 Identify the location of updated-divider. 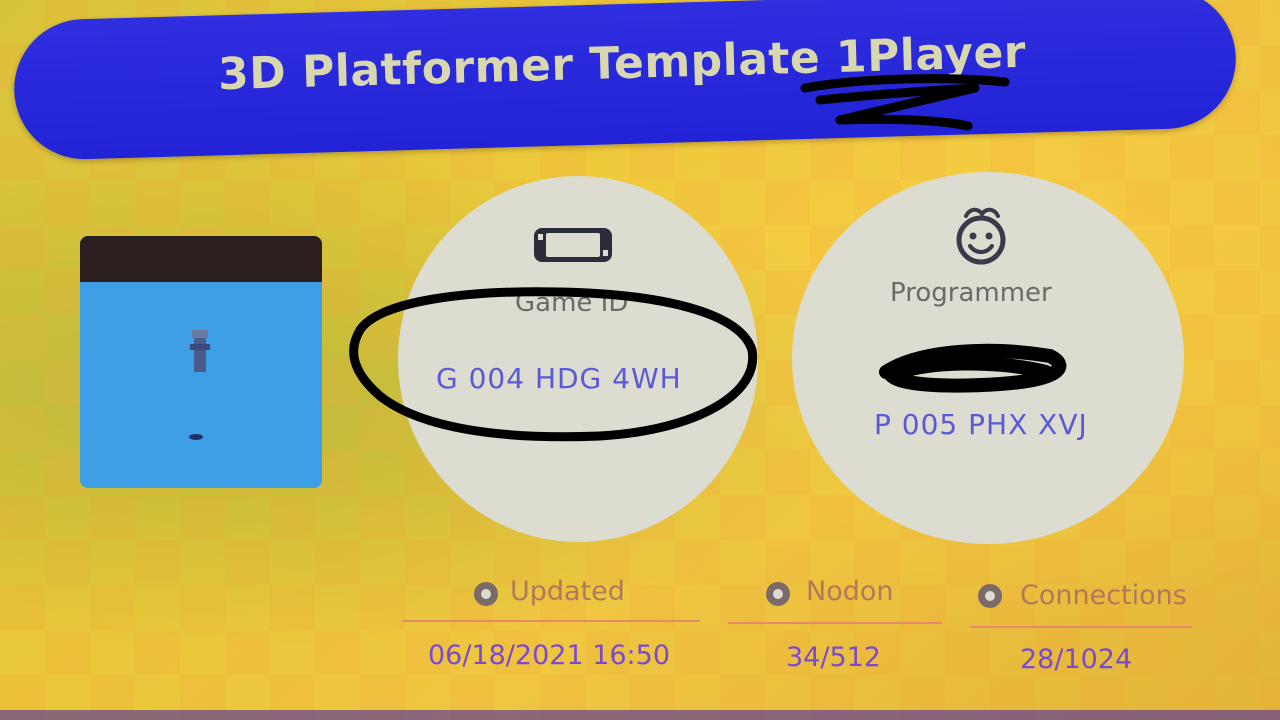
(551, 621).